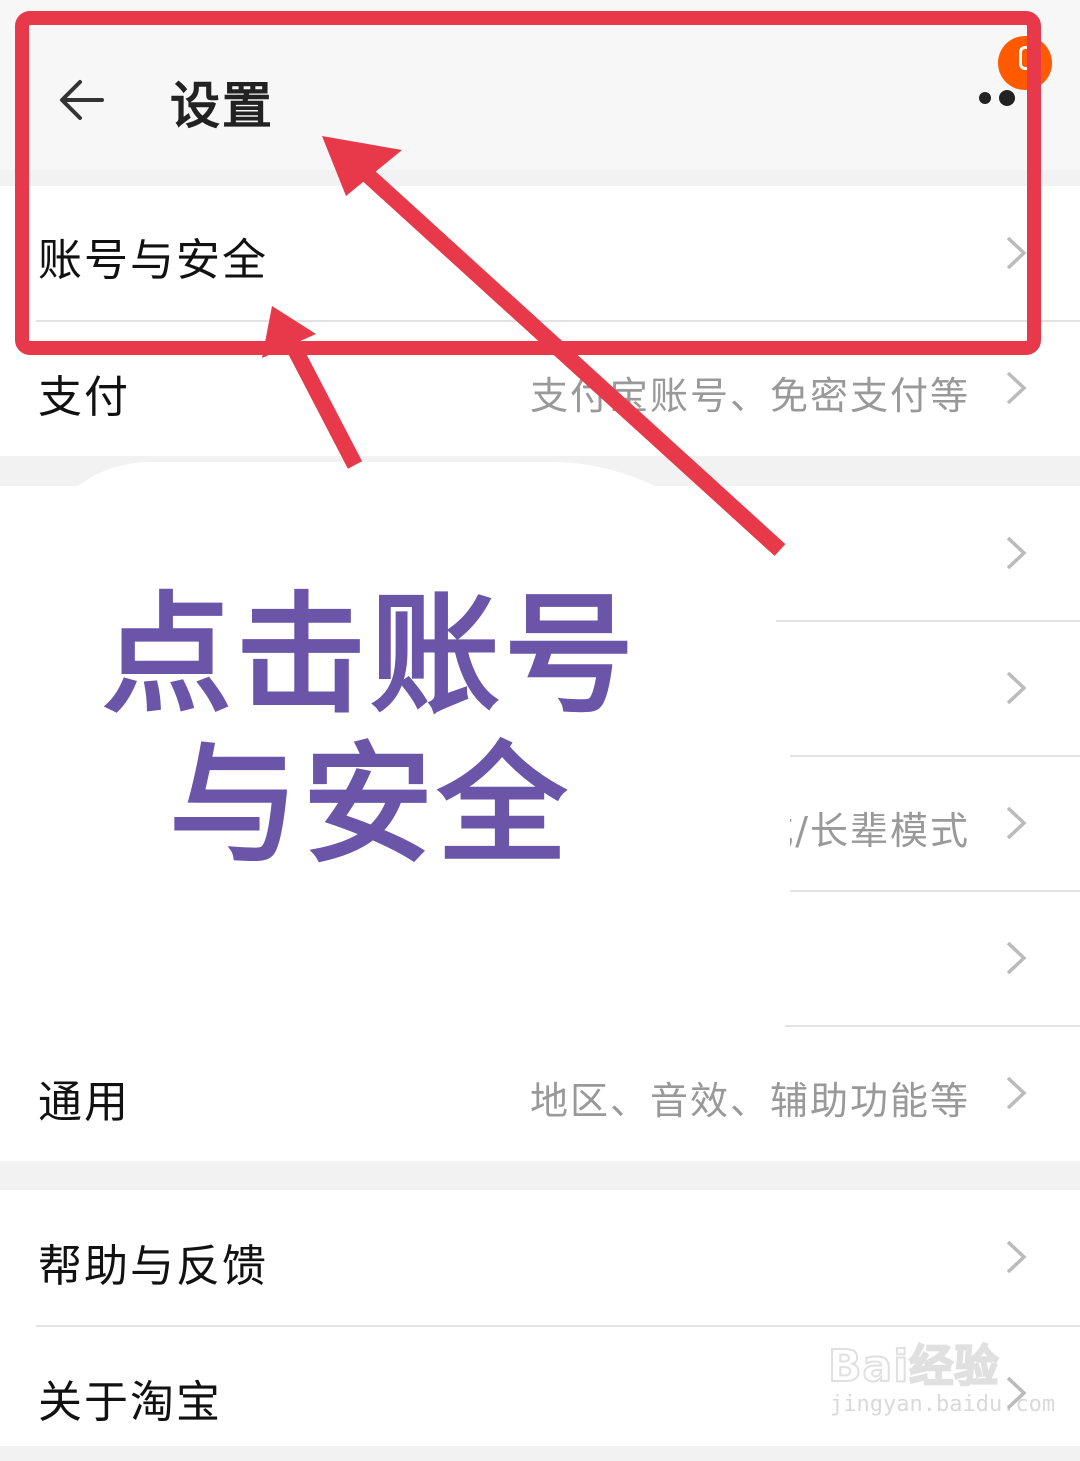 The width and height of the screenshot is (1080, 1461). I want to click on baidu-watermark: Bai经验 jingyan.baidu.com, so click(941, 1380).